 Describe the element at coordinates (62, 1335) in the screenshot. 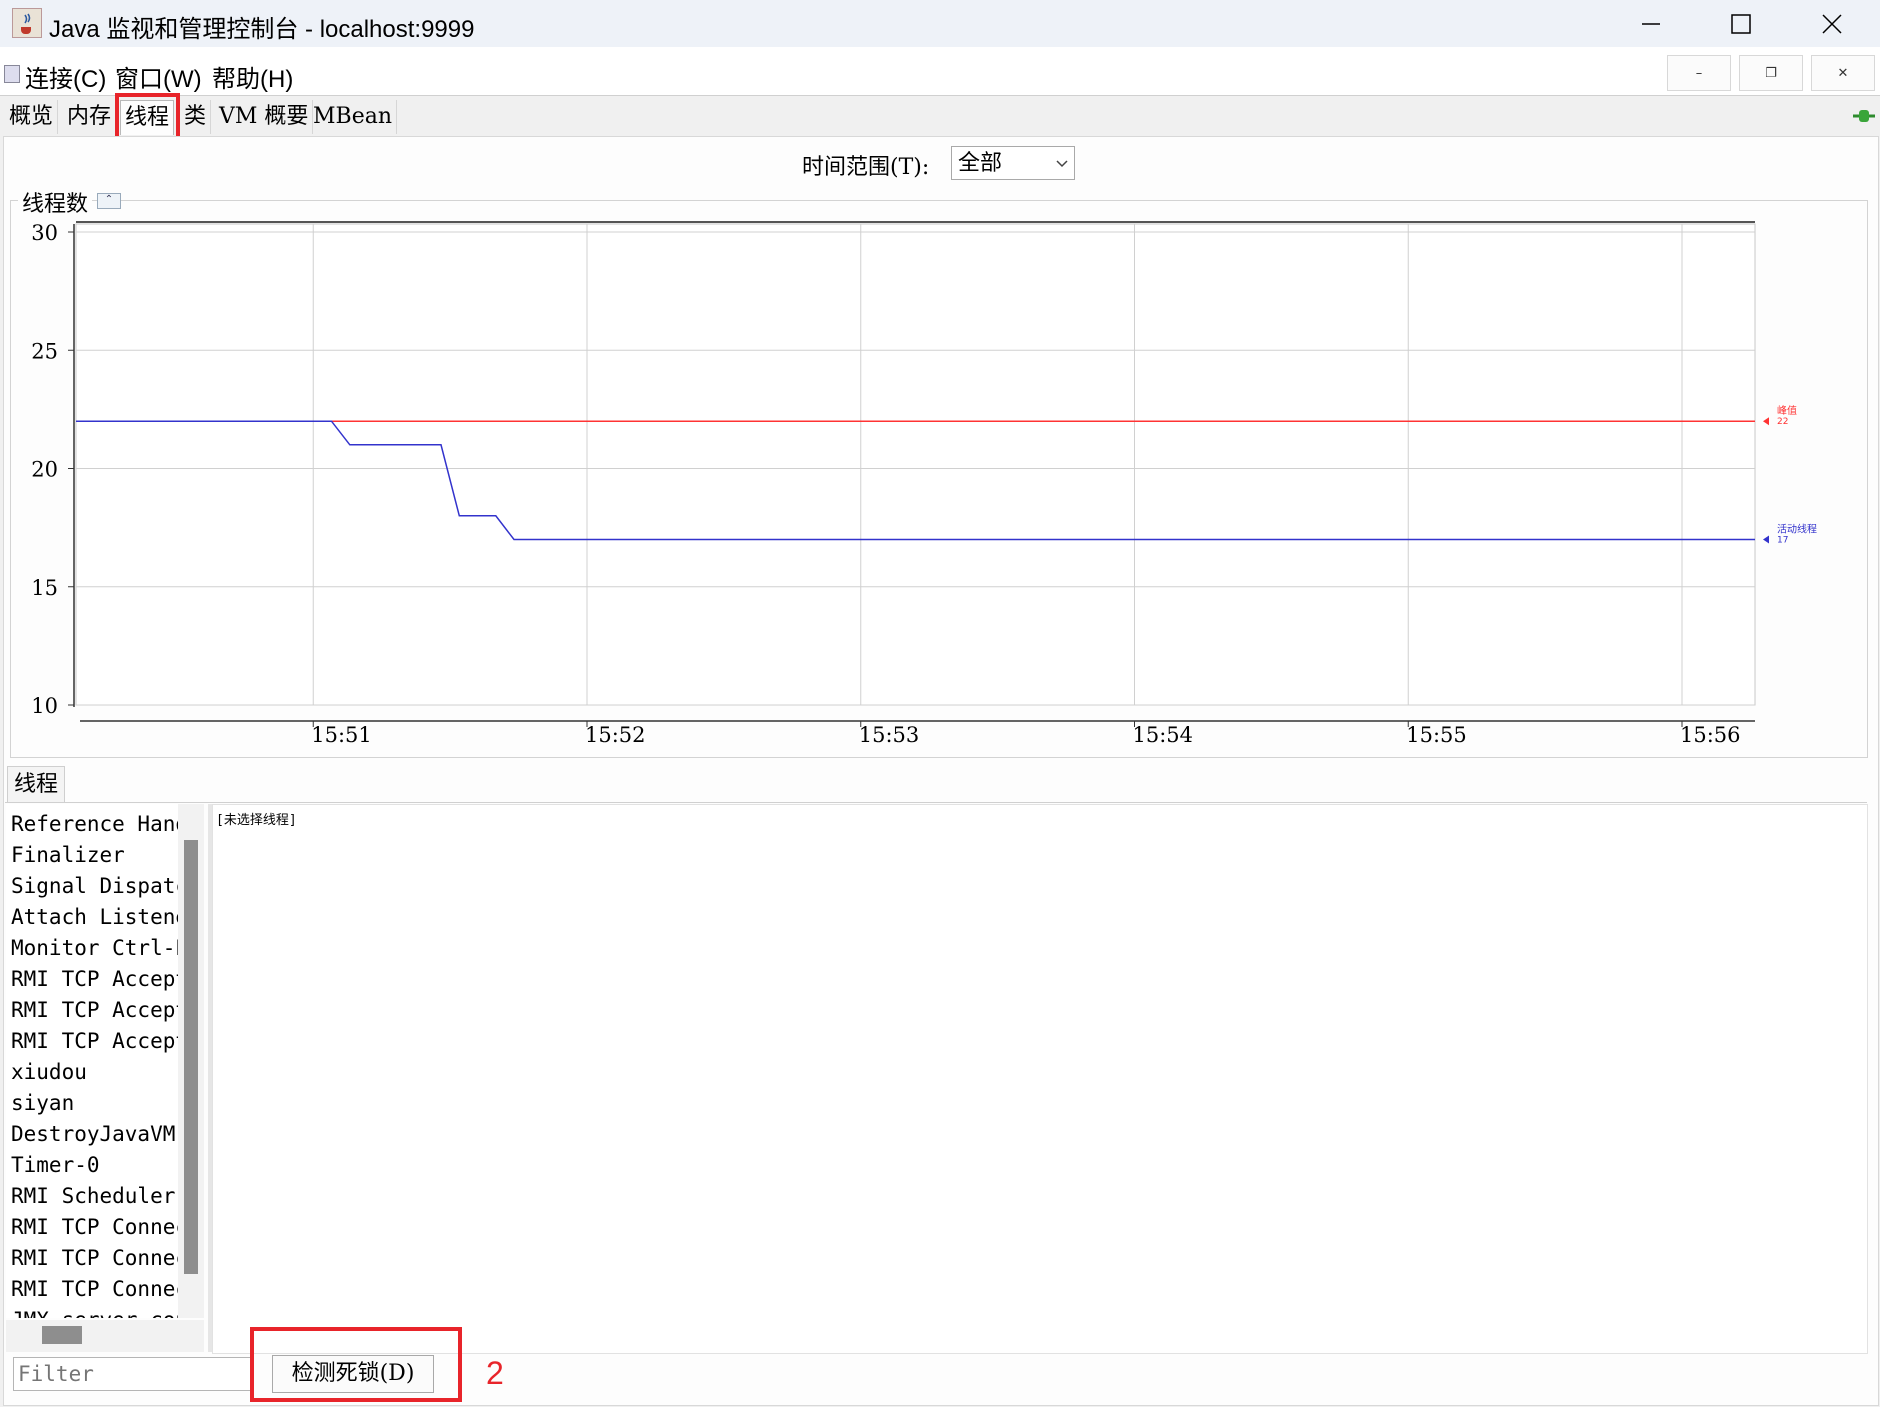

I see `hscroll-thumb` at that location.